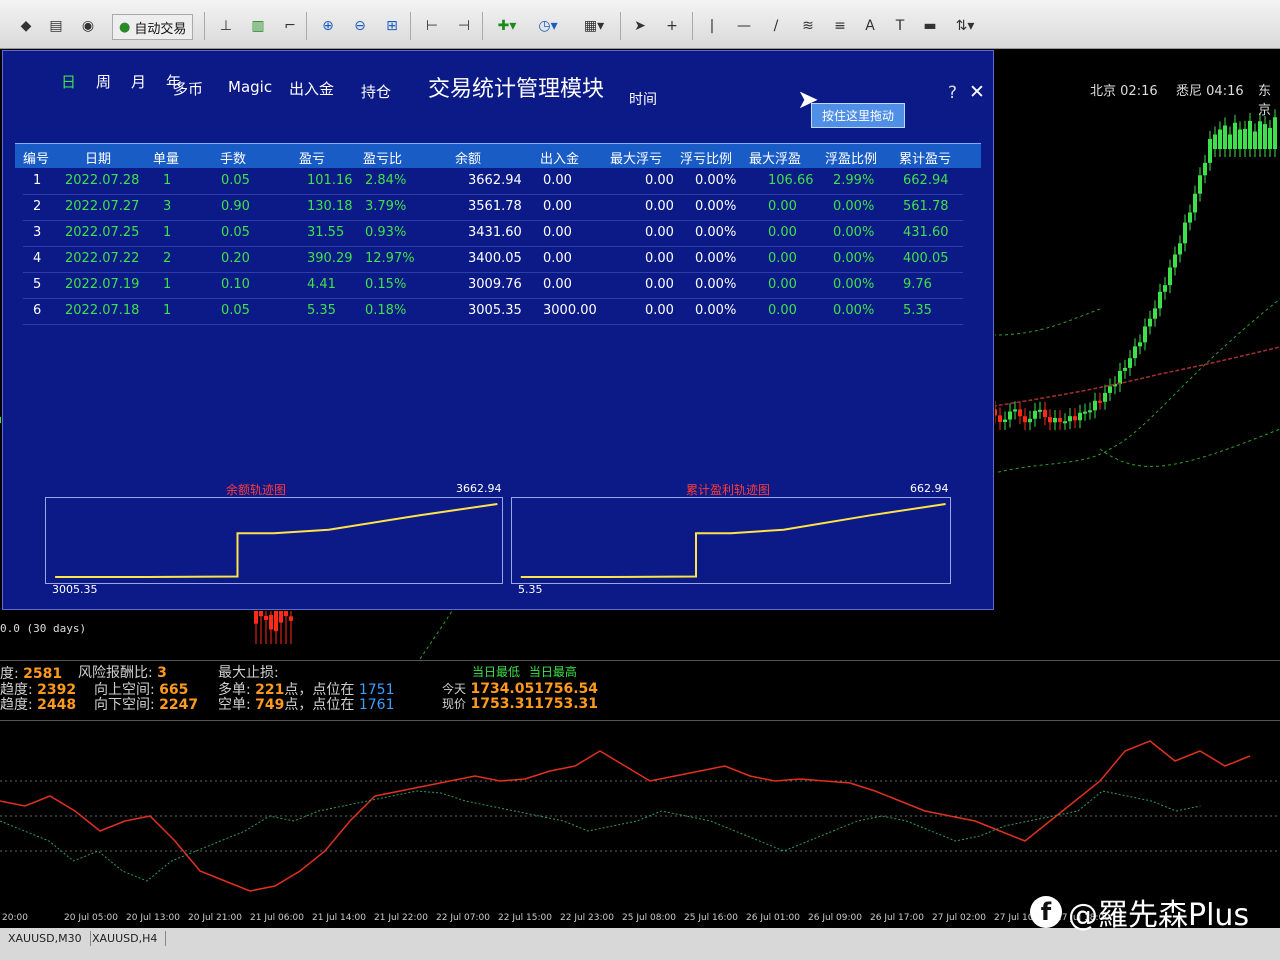 Image resolution: width=1280 pixels, height=960 pixels. What do you see at coordinates (432, 26) in the screenshot?
I see `chart-shift-icon: ⊢` at bounding box center [432, 26].